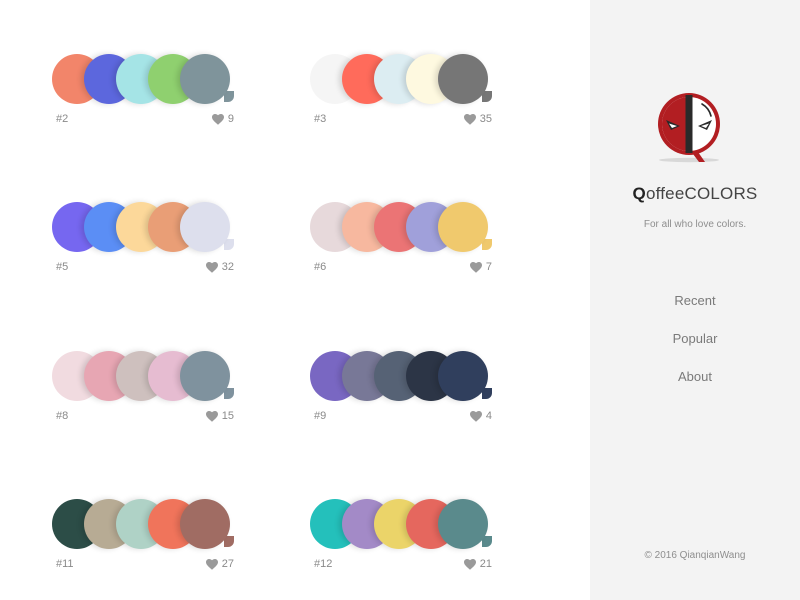  I want to click on palette-card: #2 9, so click(147, 92).